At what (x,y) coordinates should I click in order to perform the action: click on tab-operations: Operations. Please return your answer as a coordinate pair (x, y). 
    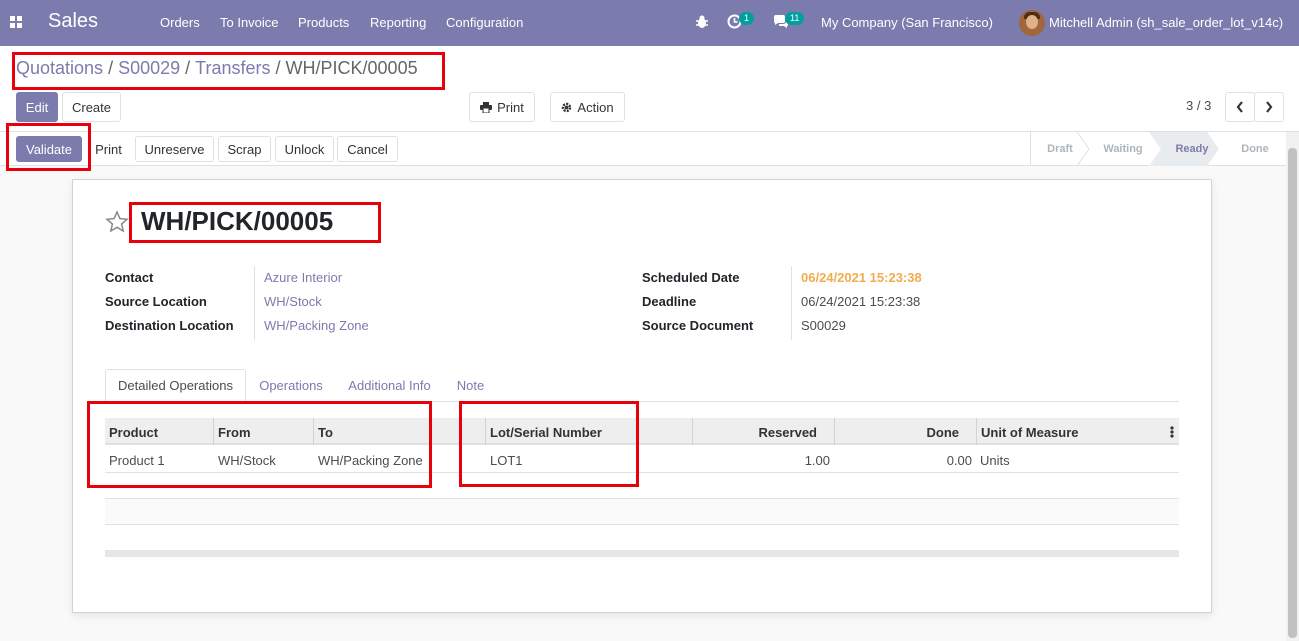
    Looking at the image, I should click on (291, 385).